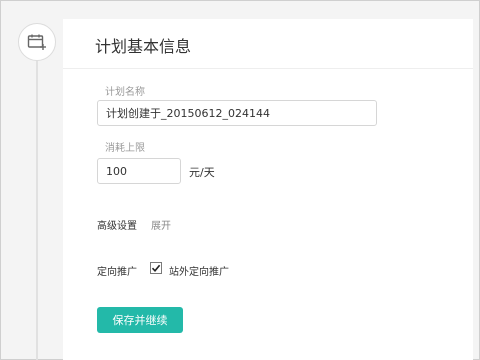 The width and height of the screenshot is (480, 360). What do you see at coordinates (117, 272) in the screenshot?
I see `targeting-label: 定向推广` at bounding box center [117, 272].